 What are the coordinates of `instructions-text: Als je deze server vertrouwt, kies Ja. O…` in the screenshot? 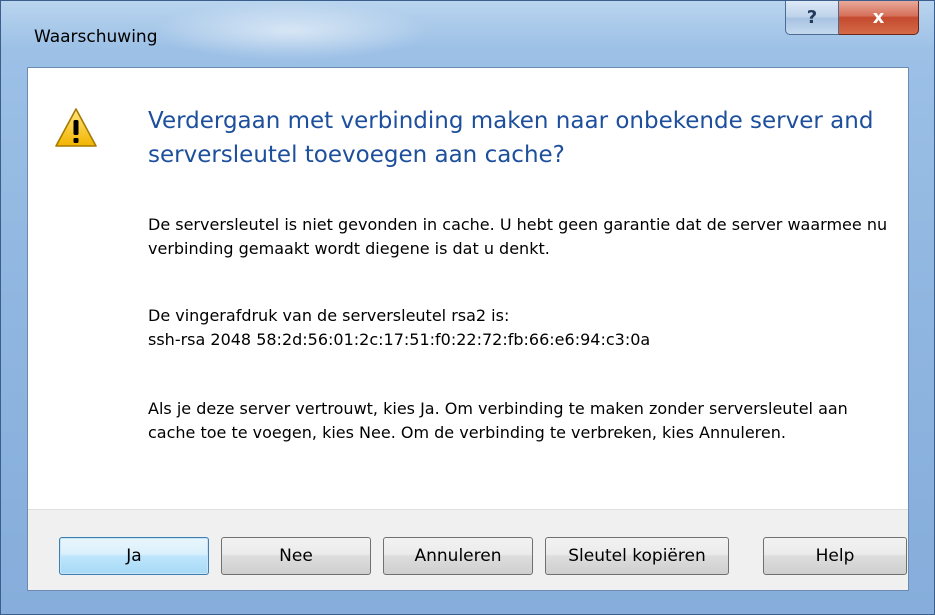 It's located at (498, 420).